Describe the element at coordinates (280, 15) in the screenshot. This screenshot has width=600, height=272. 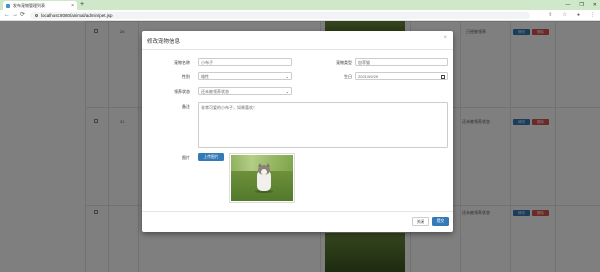
I see `url-bar: localhost:8080/animal/admin/pet.jsp` at that location.